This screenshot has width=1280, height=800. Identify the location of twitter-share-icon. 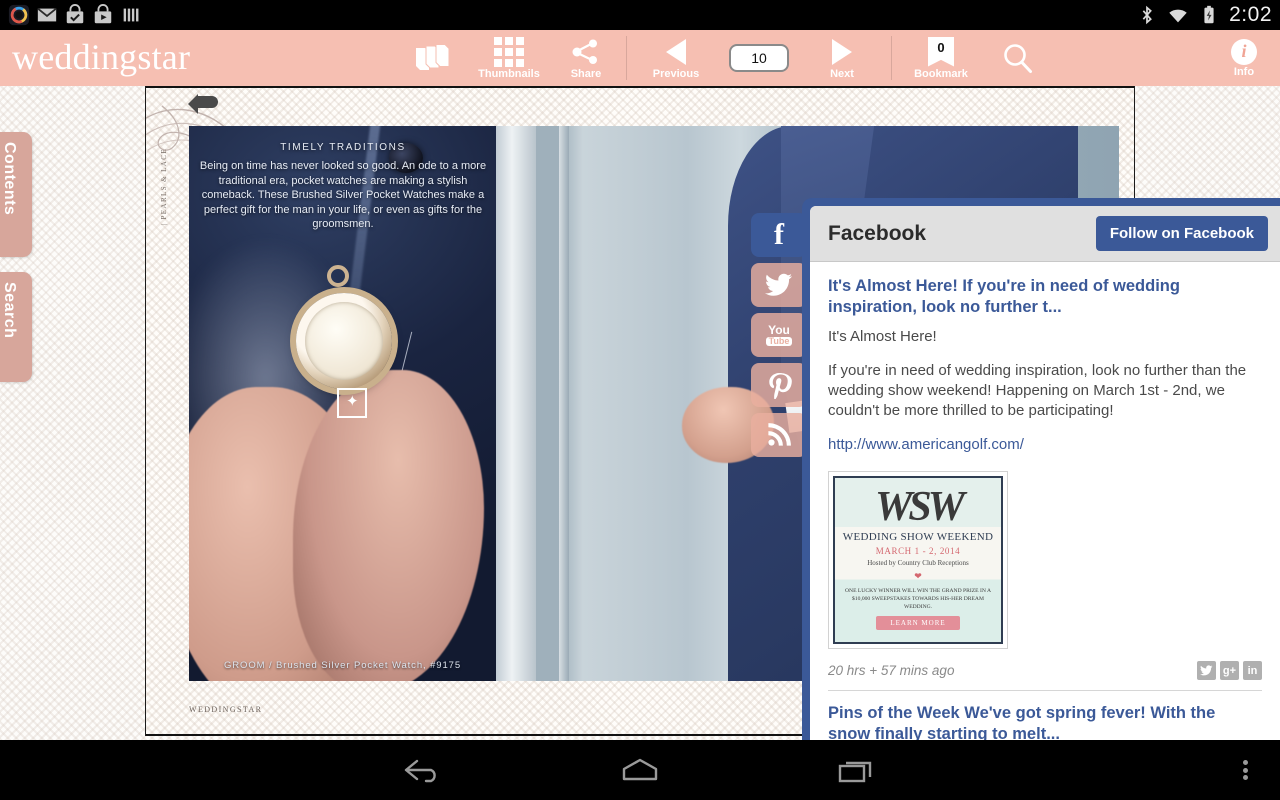
(1206, 670).